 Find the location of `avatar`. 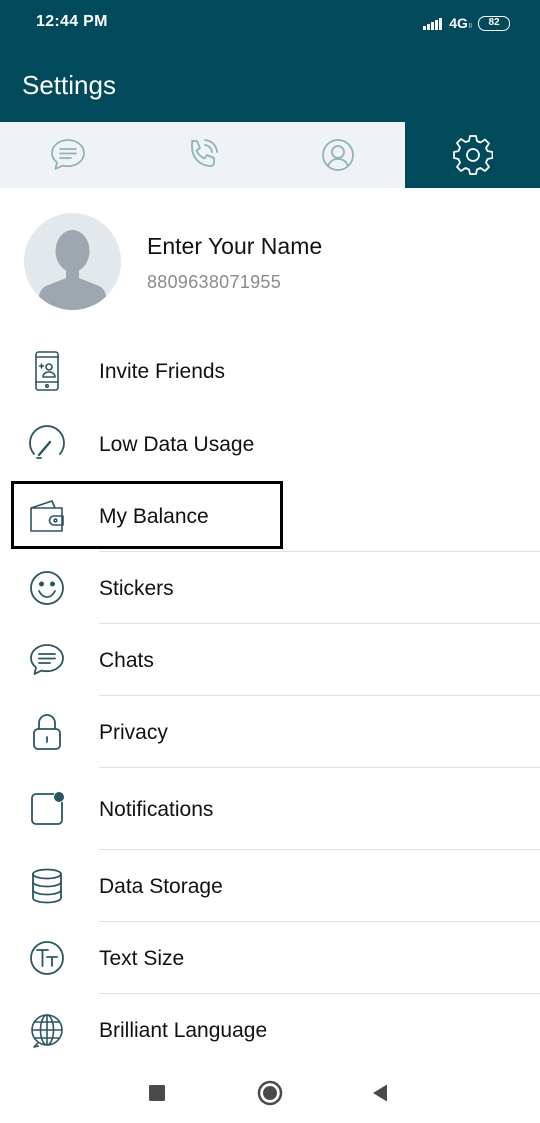

avatar is located at coordinates (72, 261).